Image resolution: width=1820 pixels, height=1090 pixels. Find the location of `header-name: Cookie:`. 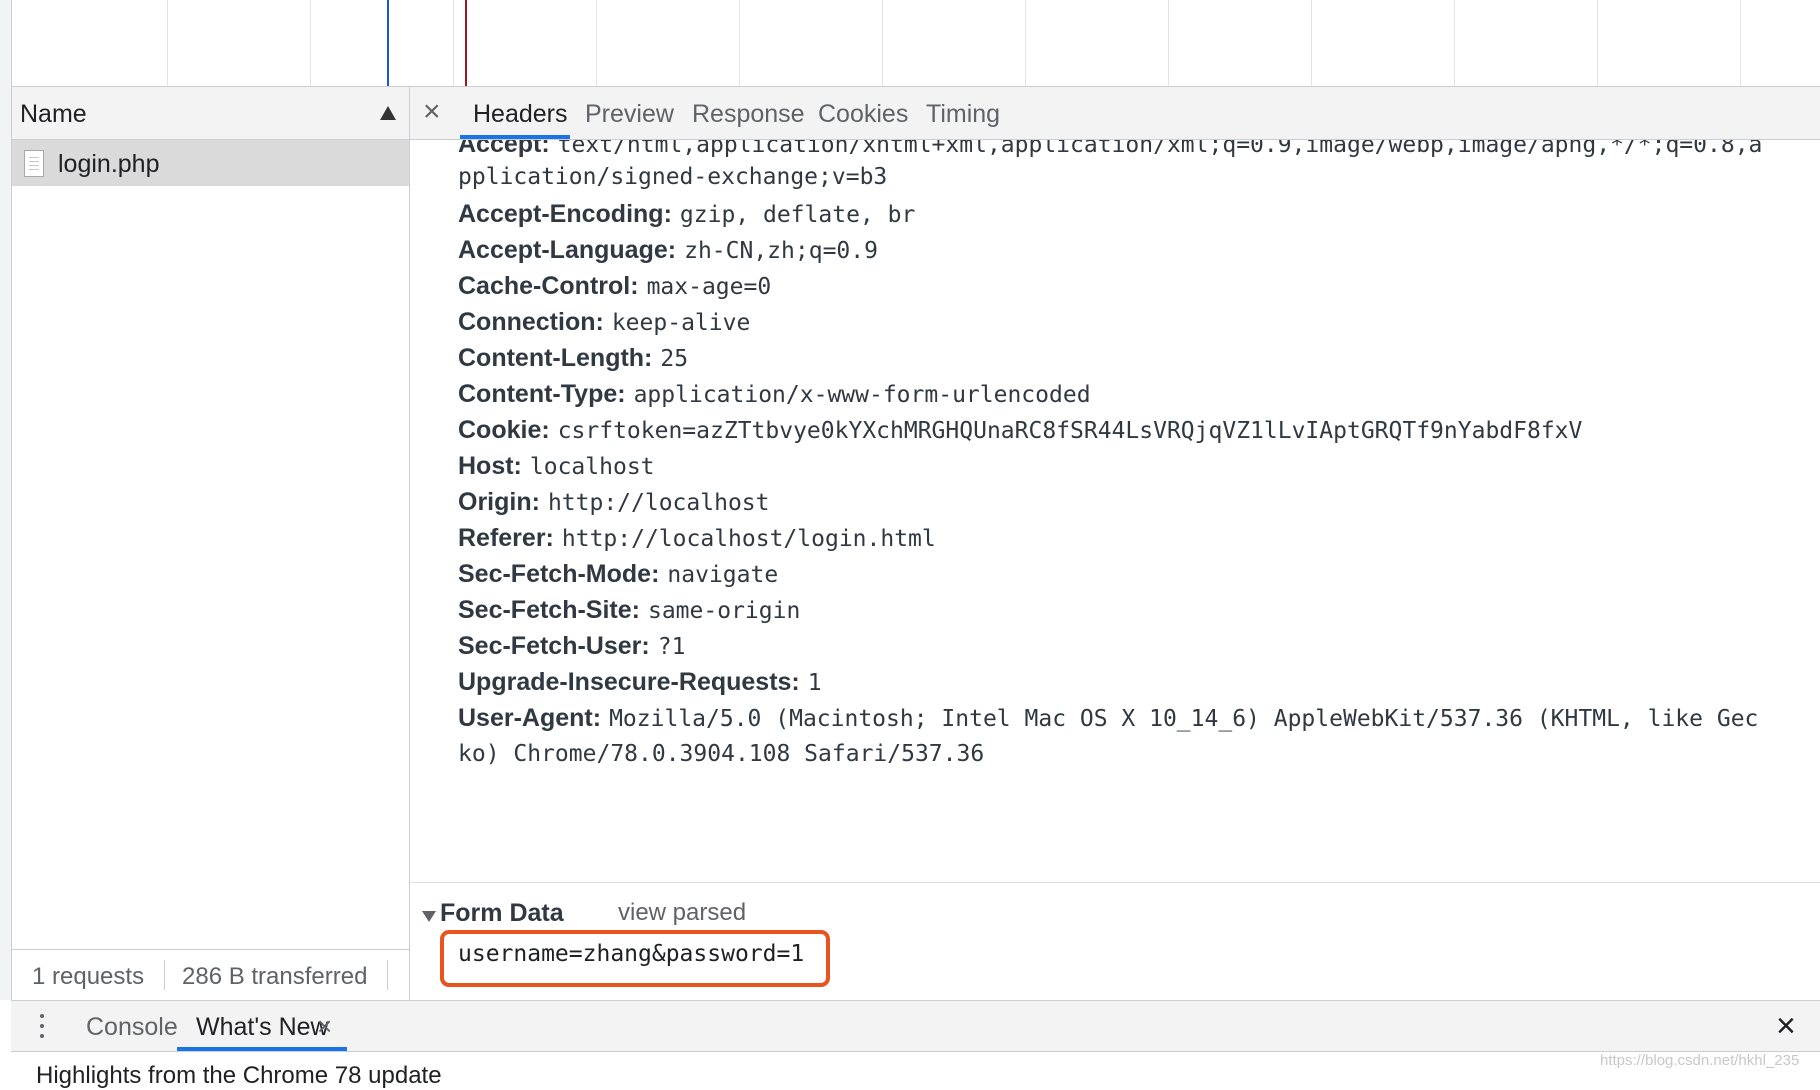

header-name: Cookie: is located at coordinates (504, 430).